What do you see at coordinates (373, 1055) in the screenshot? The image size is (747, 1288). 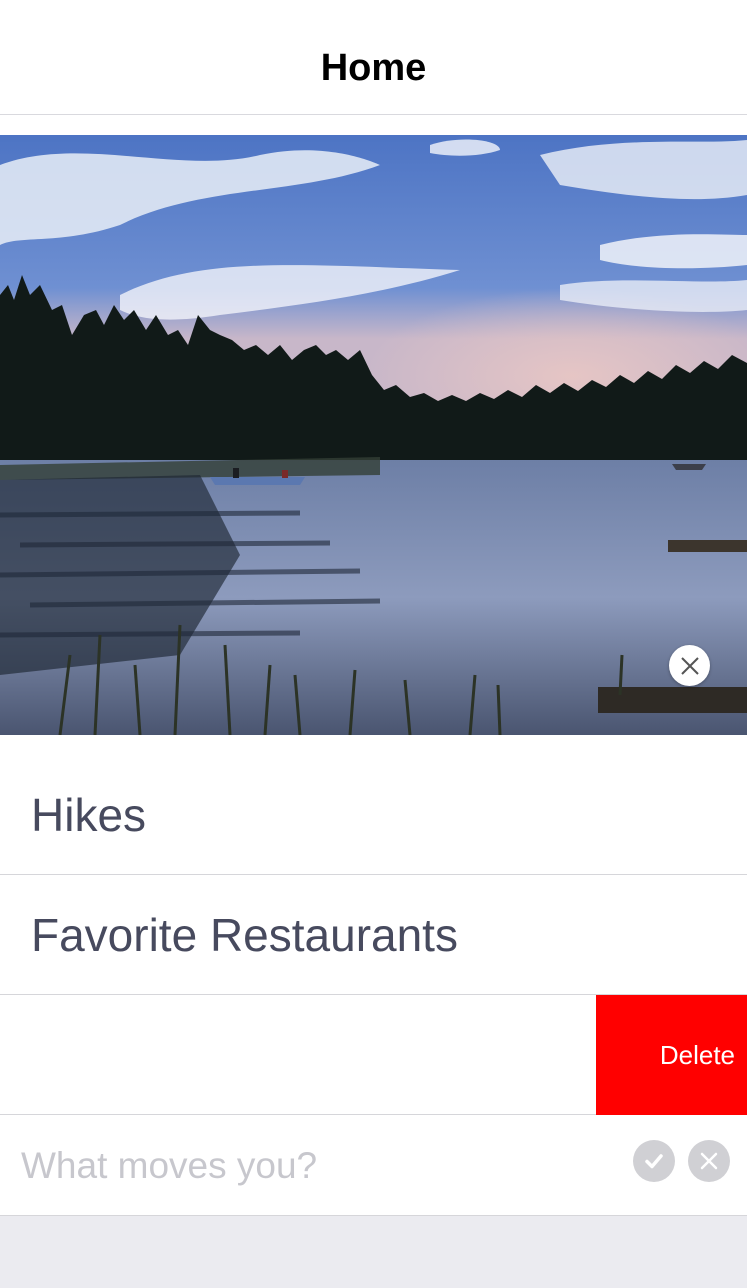 I see `swiped-list-item: Delete` at bounding box center [373, 1055].